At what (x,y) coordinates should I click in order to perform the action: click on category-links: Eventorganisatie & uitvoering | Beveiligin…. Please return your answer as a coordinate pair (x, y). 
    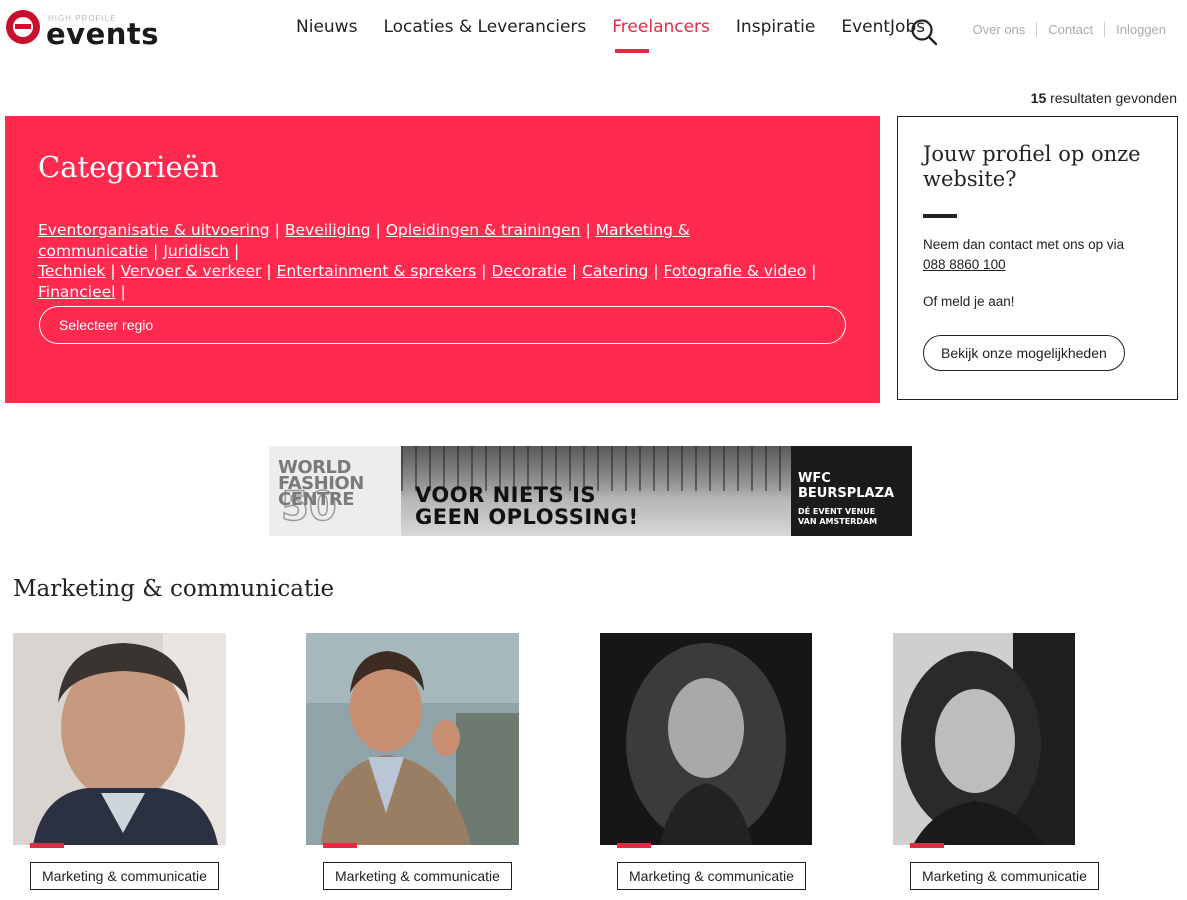
    Looking at the image, I should click on (427, 261).